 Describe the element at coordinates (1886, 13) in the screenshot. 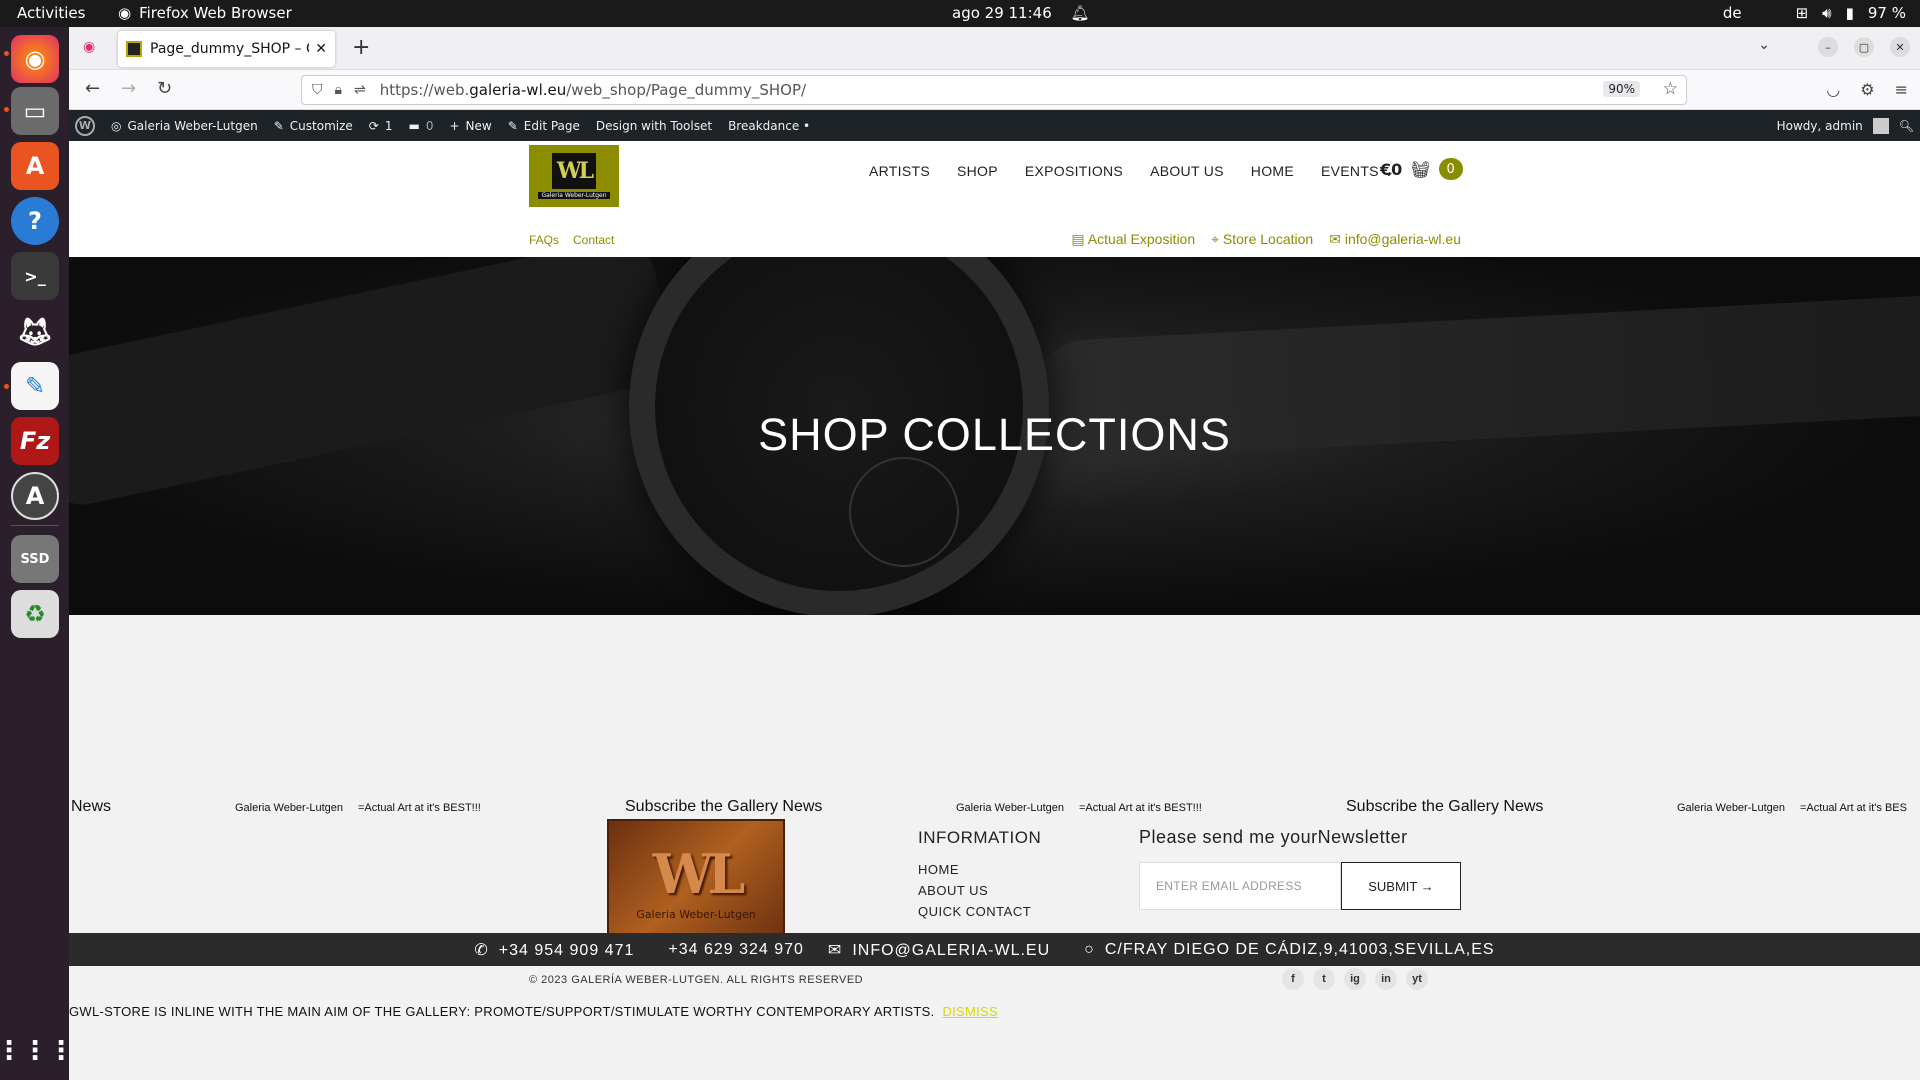

I see `battery-level: 97 %` at that location.